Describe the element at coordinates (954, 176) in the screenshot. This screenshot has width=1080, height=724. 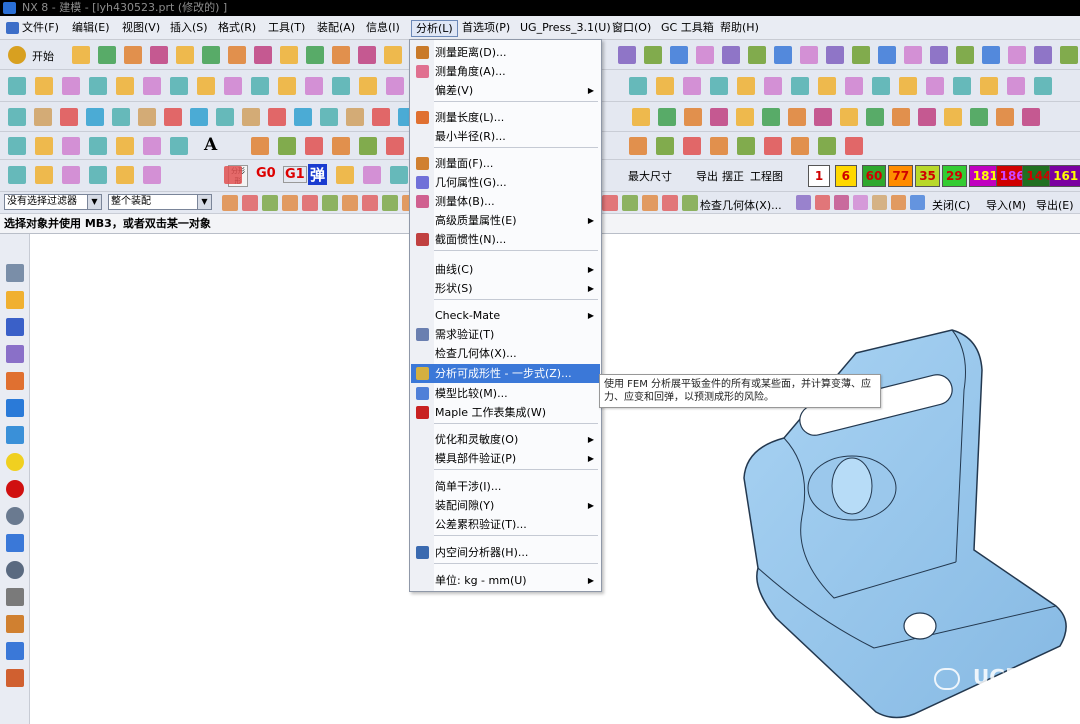
I see `number-badge-5: 29` at that location.